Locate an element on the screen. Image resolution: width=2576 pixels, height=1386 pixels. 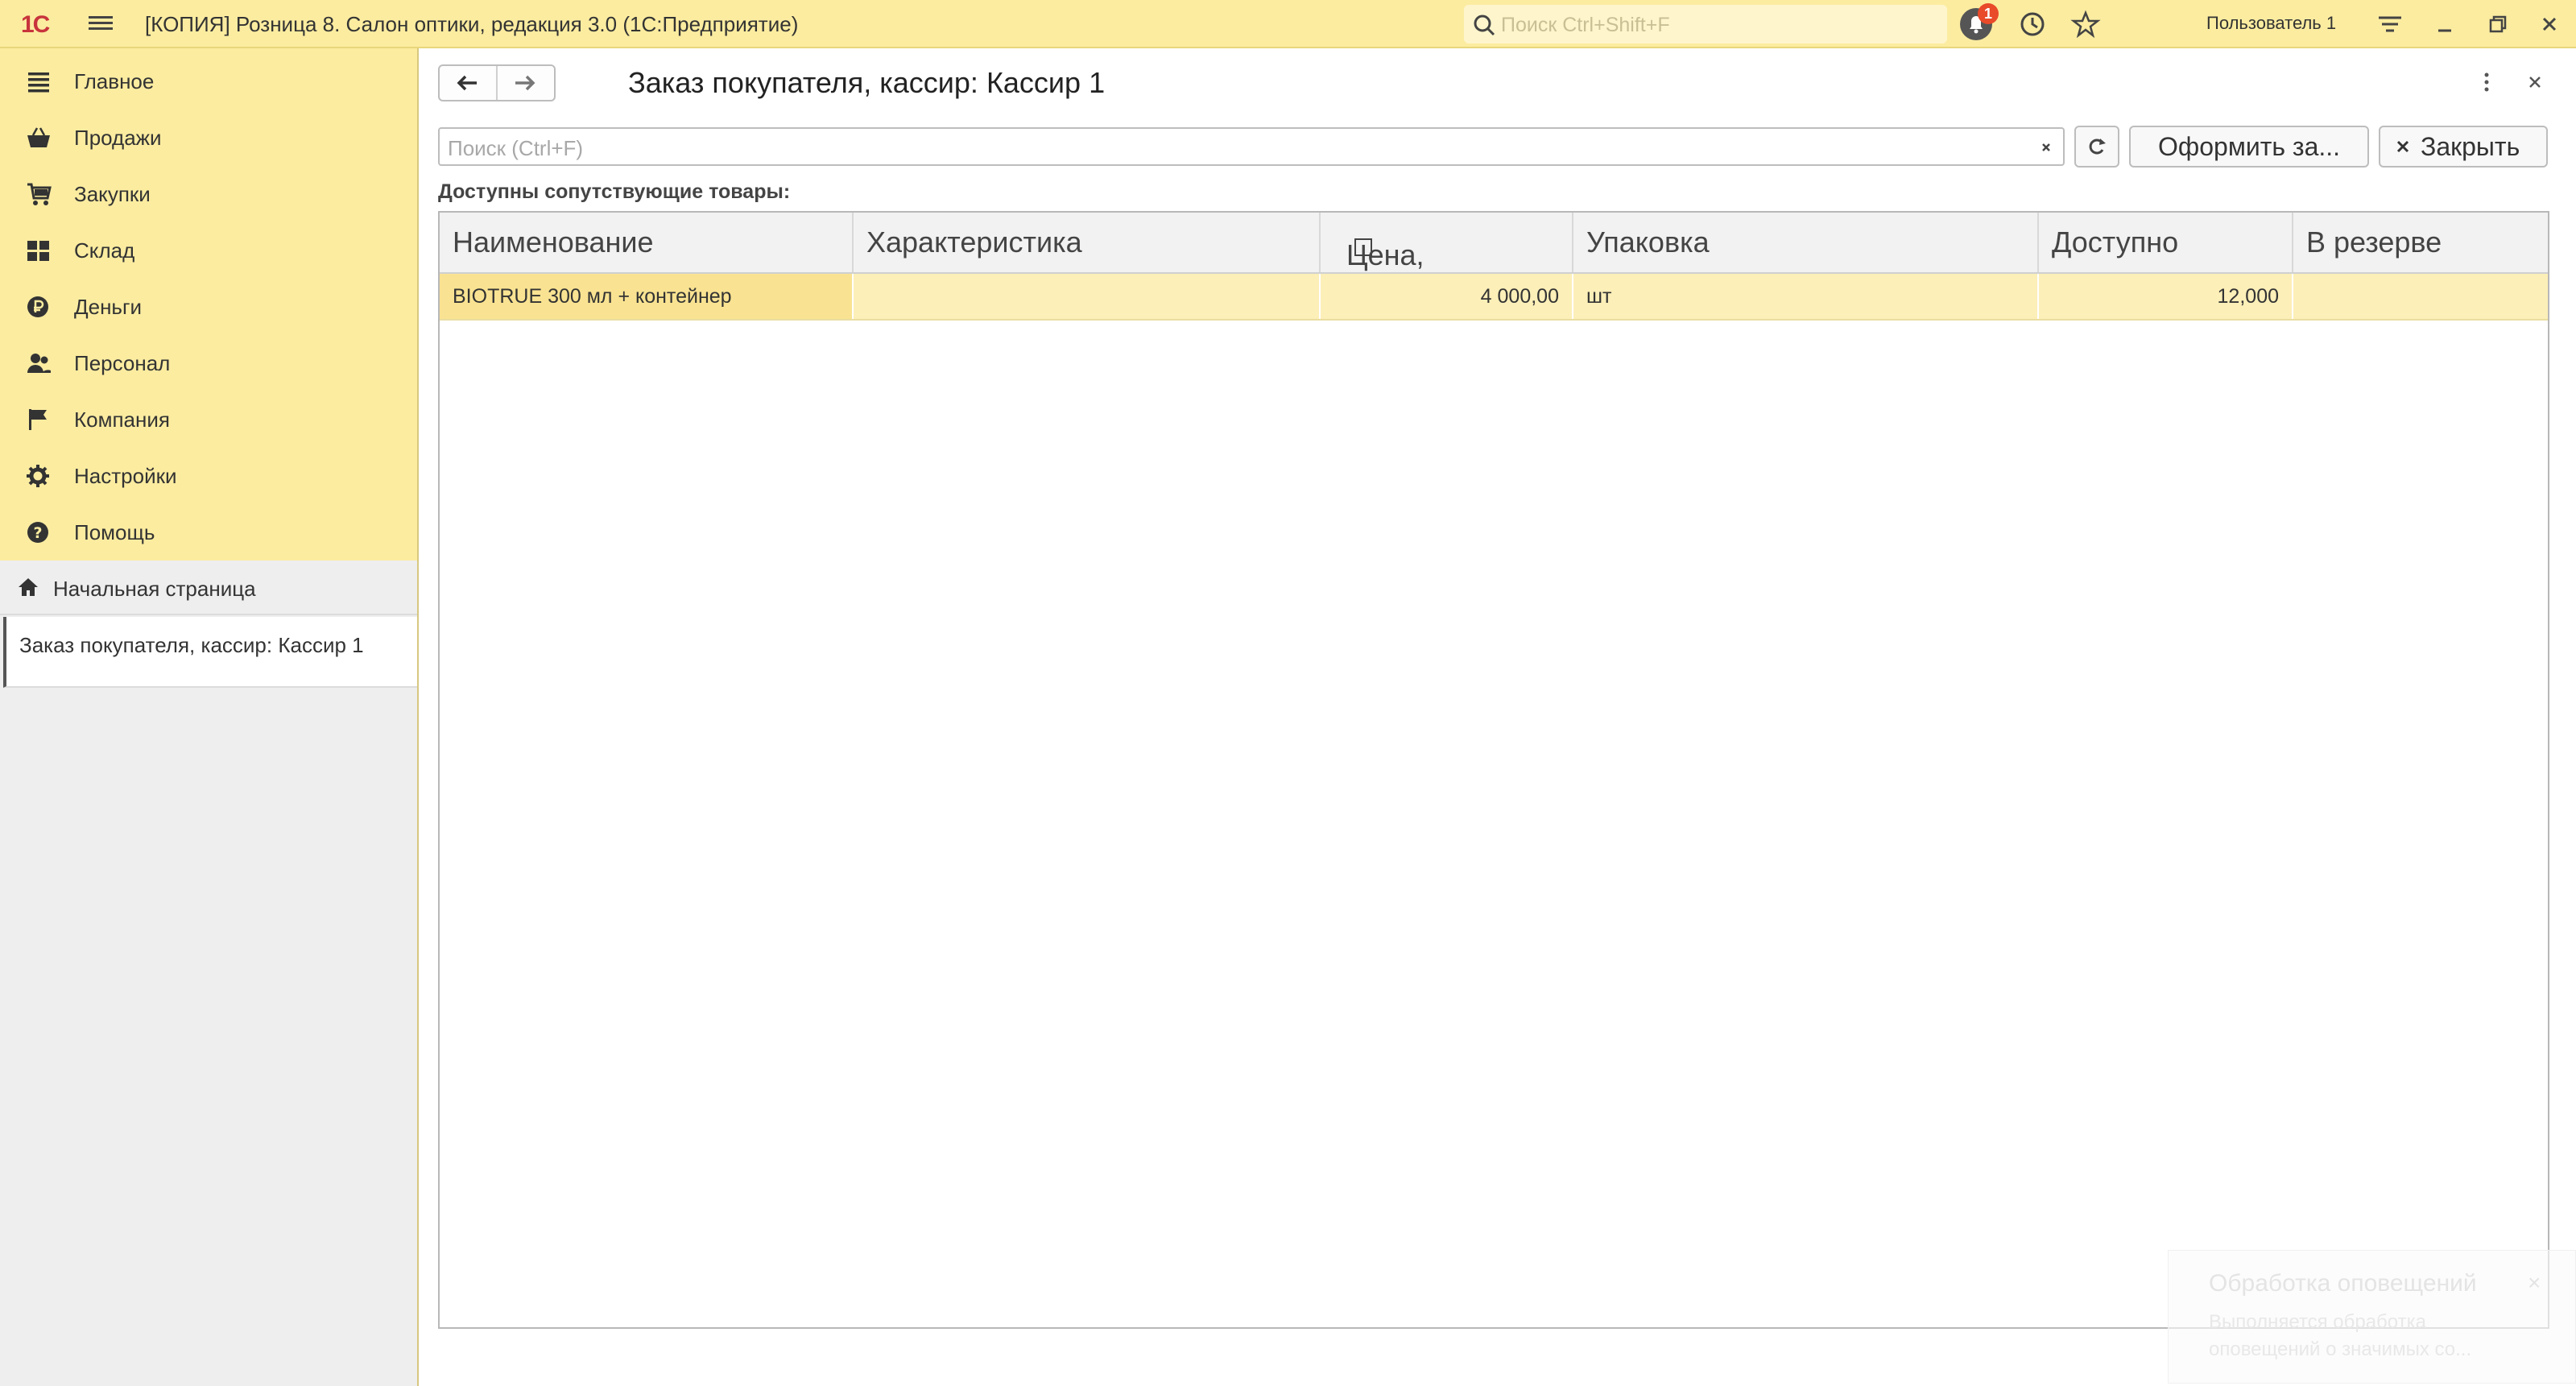
clear-icon is located at coordinates (2046, 147).